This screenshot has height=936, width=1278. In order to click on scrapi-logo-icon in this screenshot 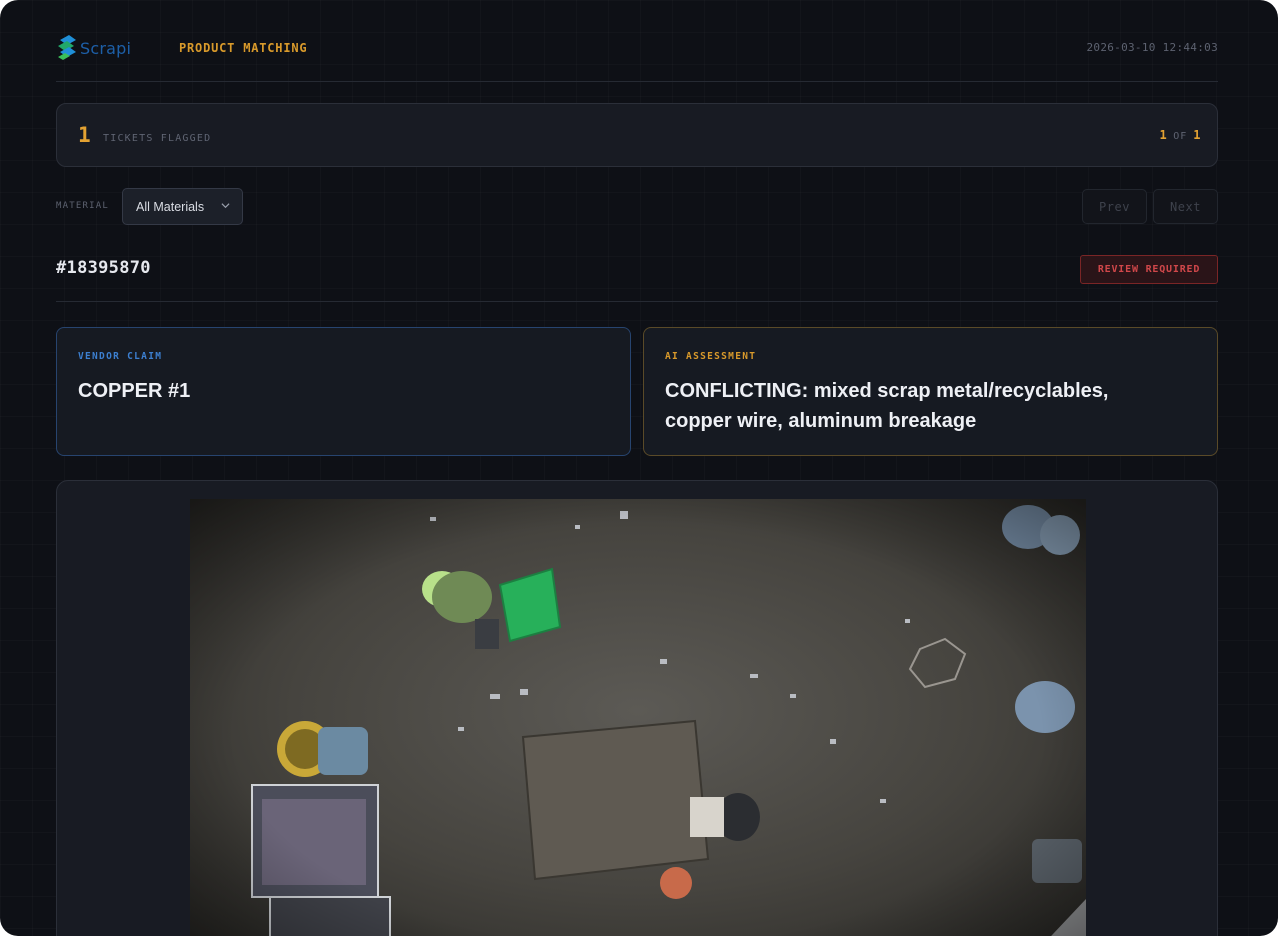, I will do `click(67, 47)`.